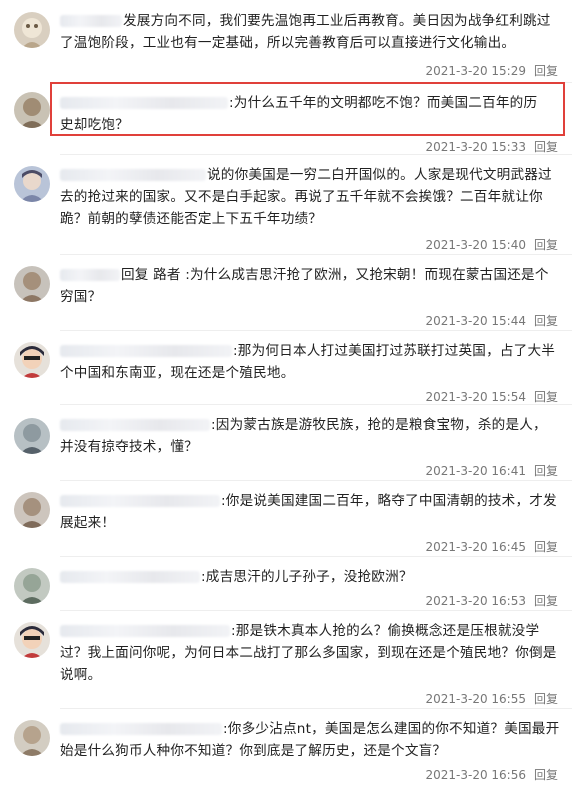 The image size is (572, 785). What do you see at coordinates (475, 601) in the screenshot?
I see `comment-time: 2021-3-20 16:53` at bounding box center [475, 601].